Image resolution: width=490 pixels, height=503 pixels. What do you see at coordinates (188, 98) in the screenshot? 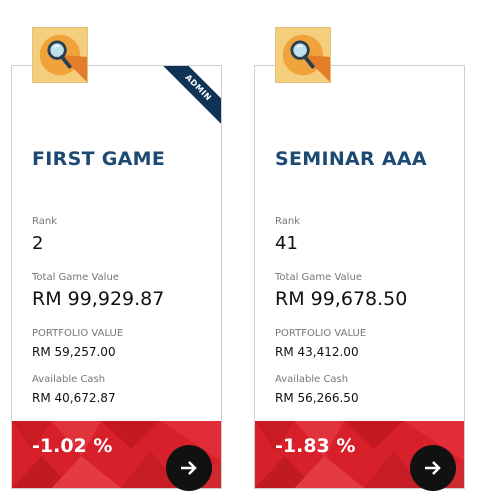
I see `admin-badge: ADMIN` at bounding box center [188, 98].